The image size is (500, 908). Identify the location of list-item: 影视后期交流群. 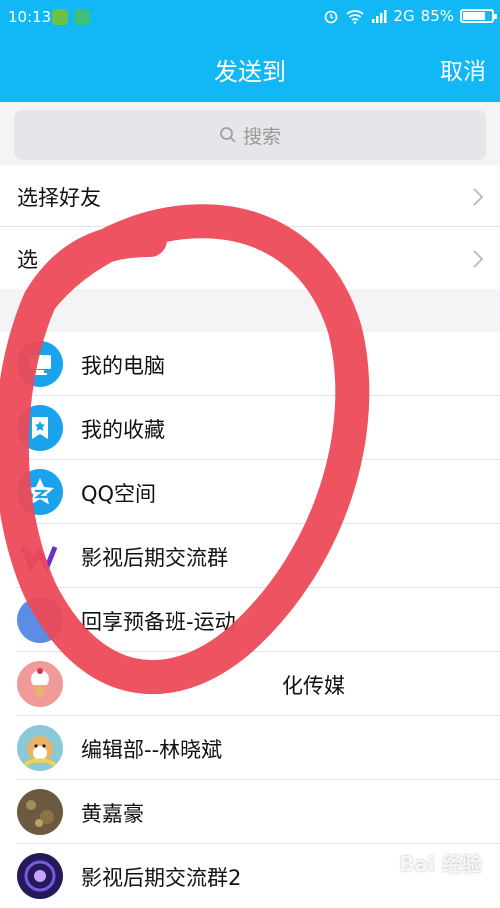
(250, 556).